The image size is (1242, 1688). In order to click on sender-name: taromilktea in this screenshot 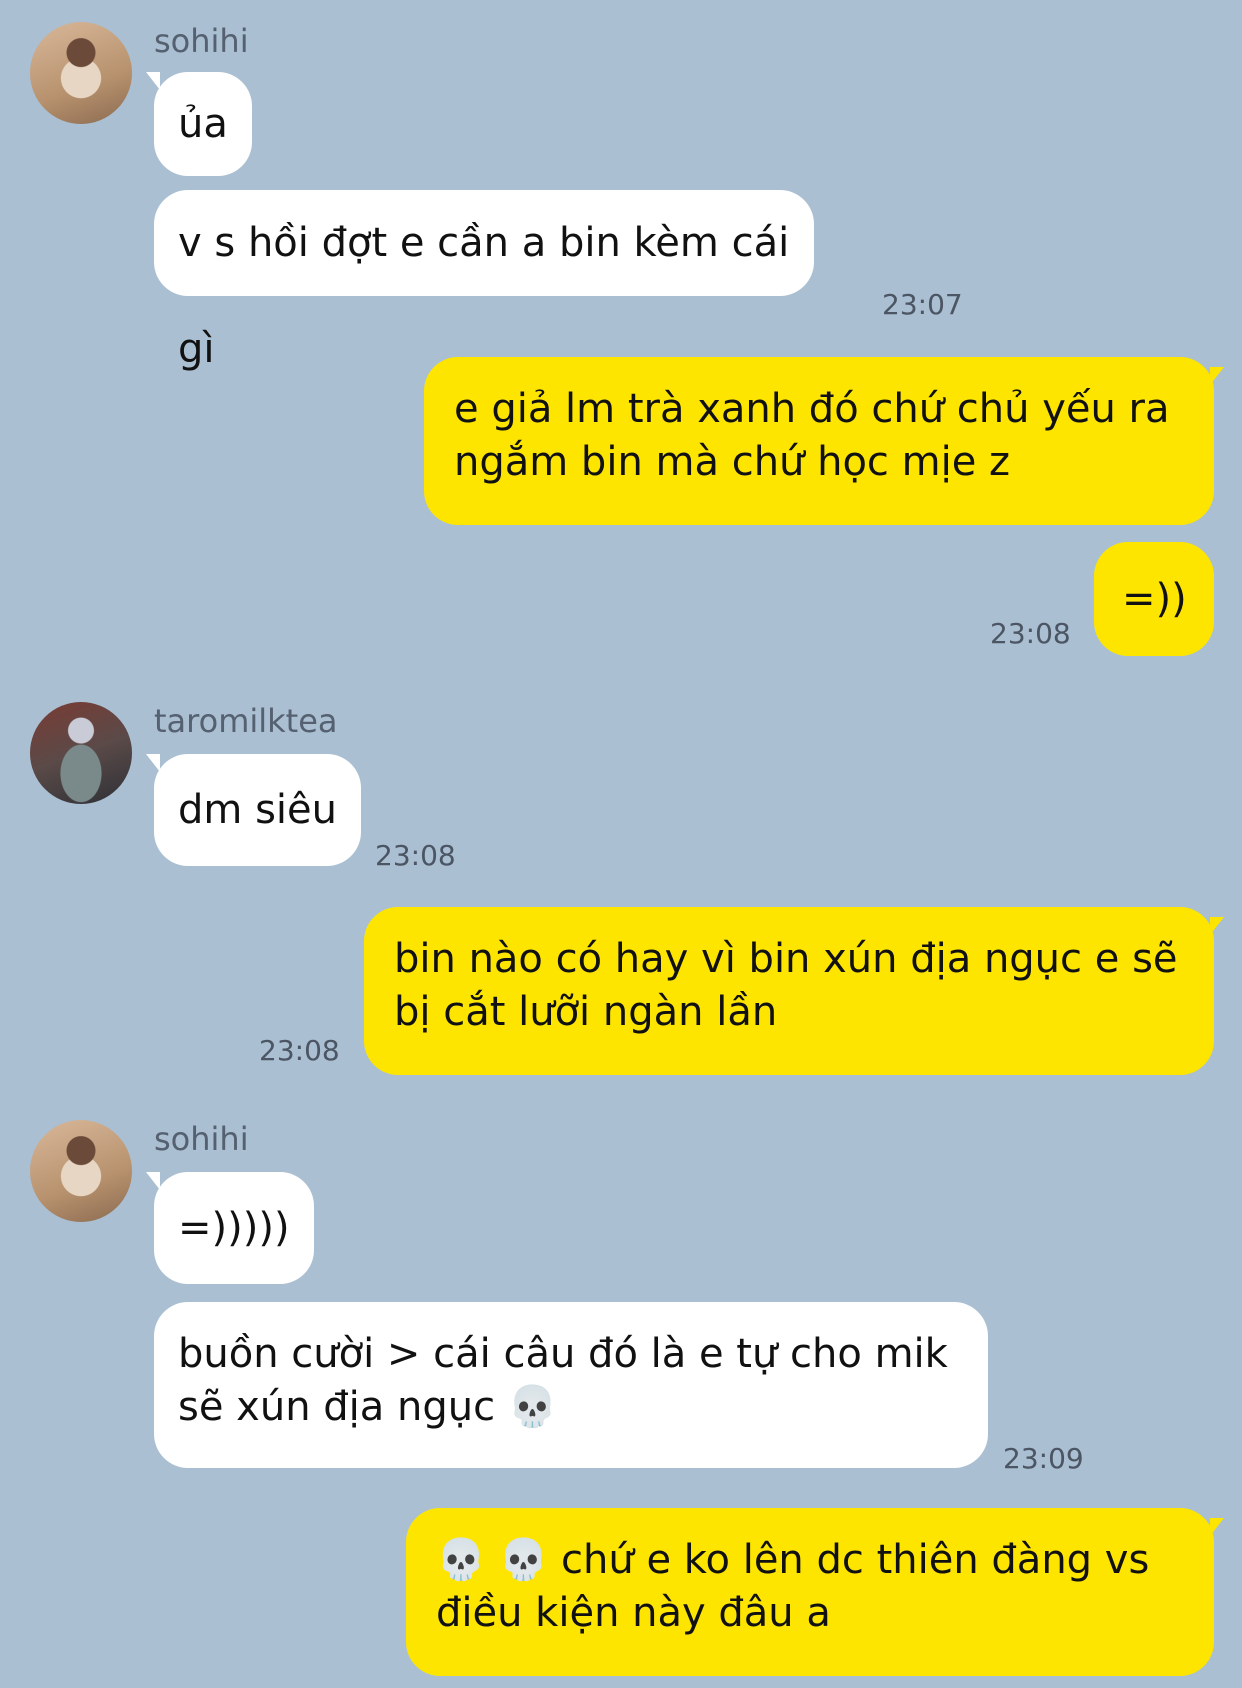, I will do `click(246, 721)`.